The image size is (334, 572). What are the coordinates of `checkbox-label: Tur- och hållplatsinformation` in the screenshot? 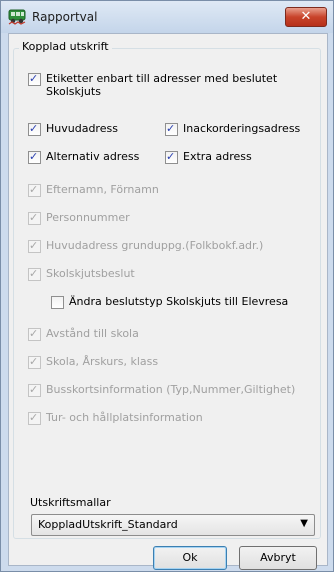 It's located at (124, 417).